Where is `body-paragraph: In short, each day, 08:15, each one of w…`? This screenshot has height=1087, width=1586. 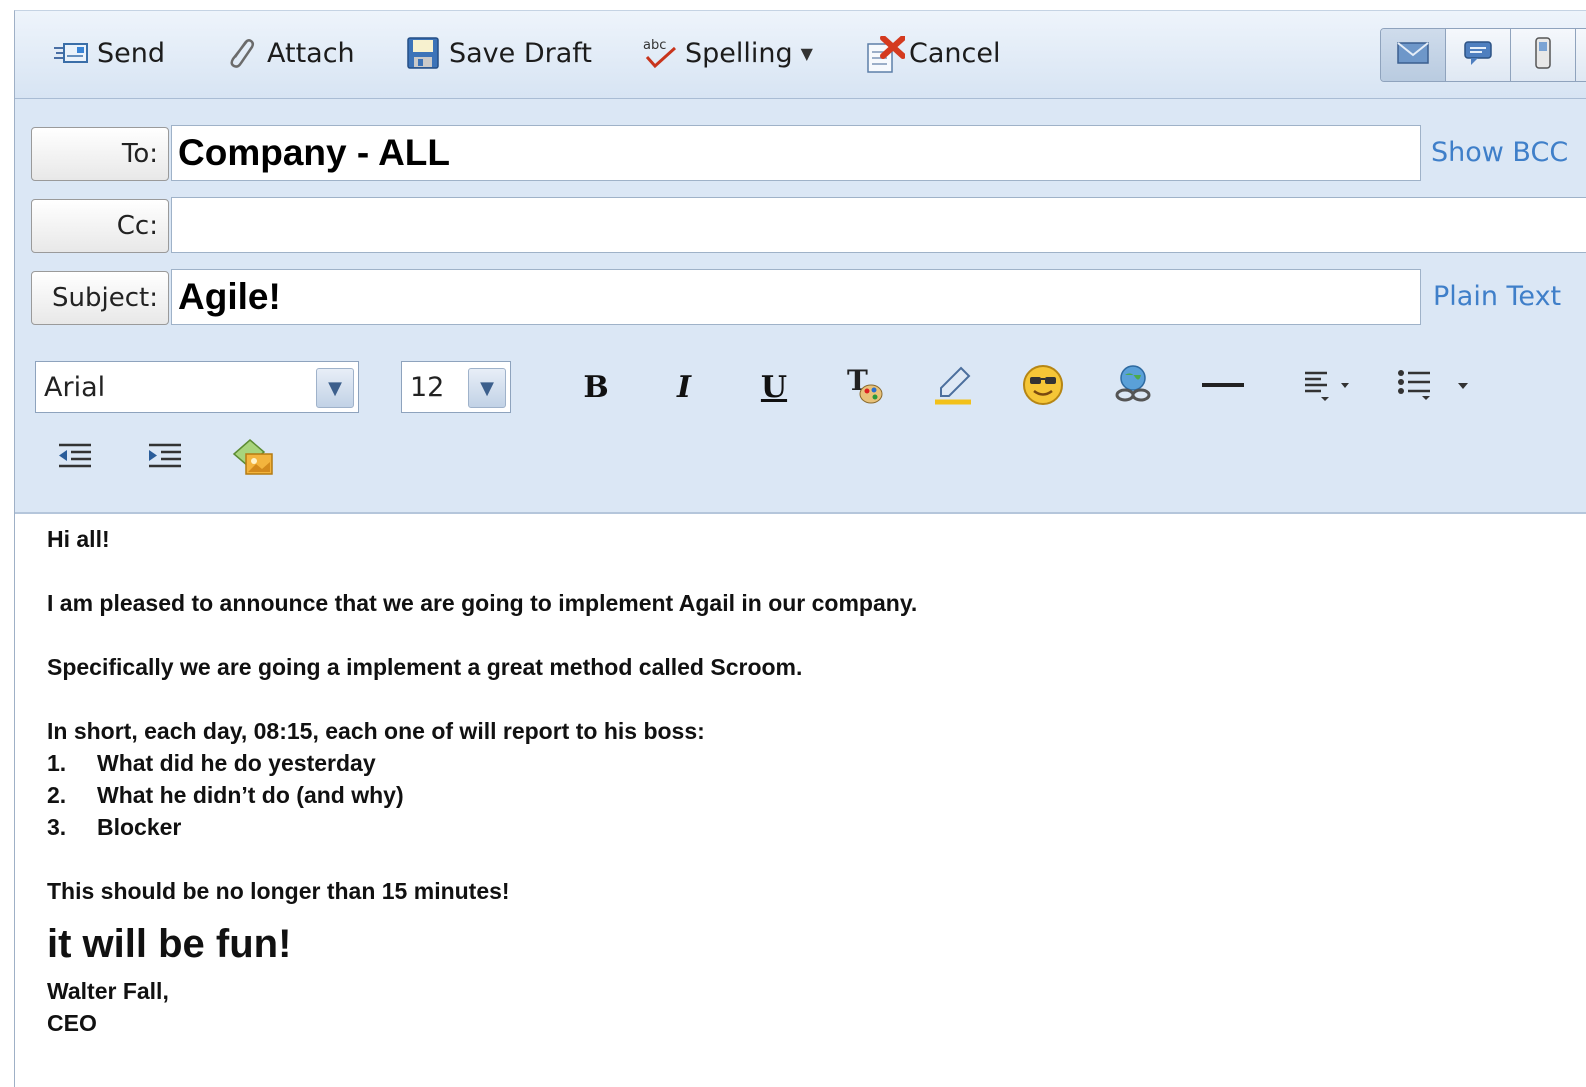
body-paragraph: In short, each day, 08:15, each one of w… is located at coordinates (376, 731).